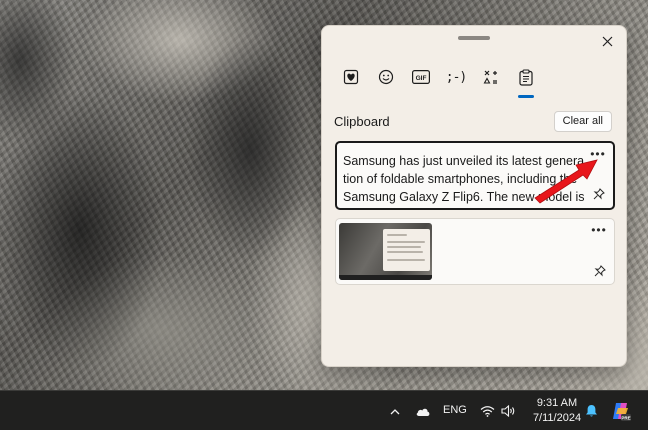 This screenshot has height=430, width=648. I want to click on wifi-icon, so click(487, 411).